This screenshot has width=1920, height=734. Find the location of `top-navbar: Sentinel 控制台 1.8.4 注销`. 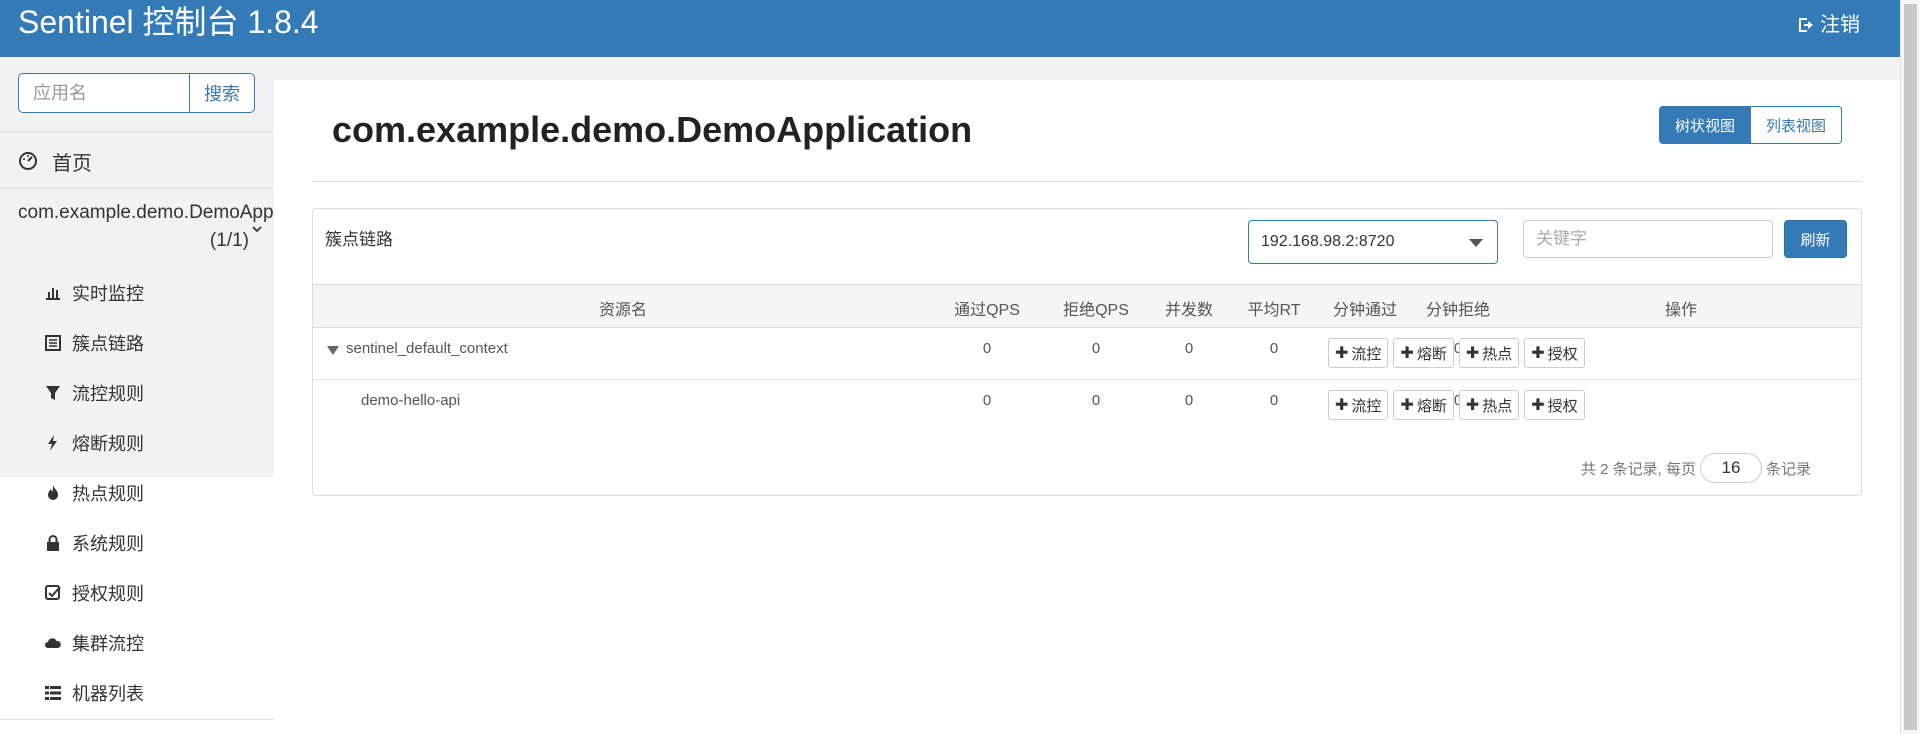

top-navbar: Sentinel 控制台 1.8.4 注销 is located at coordinates (950, 28).